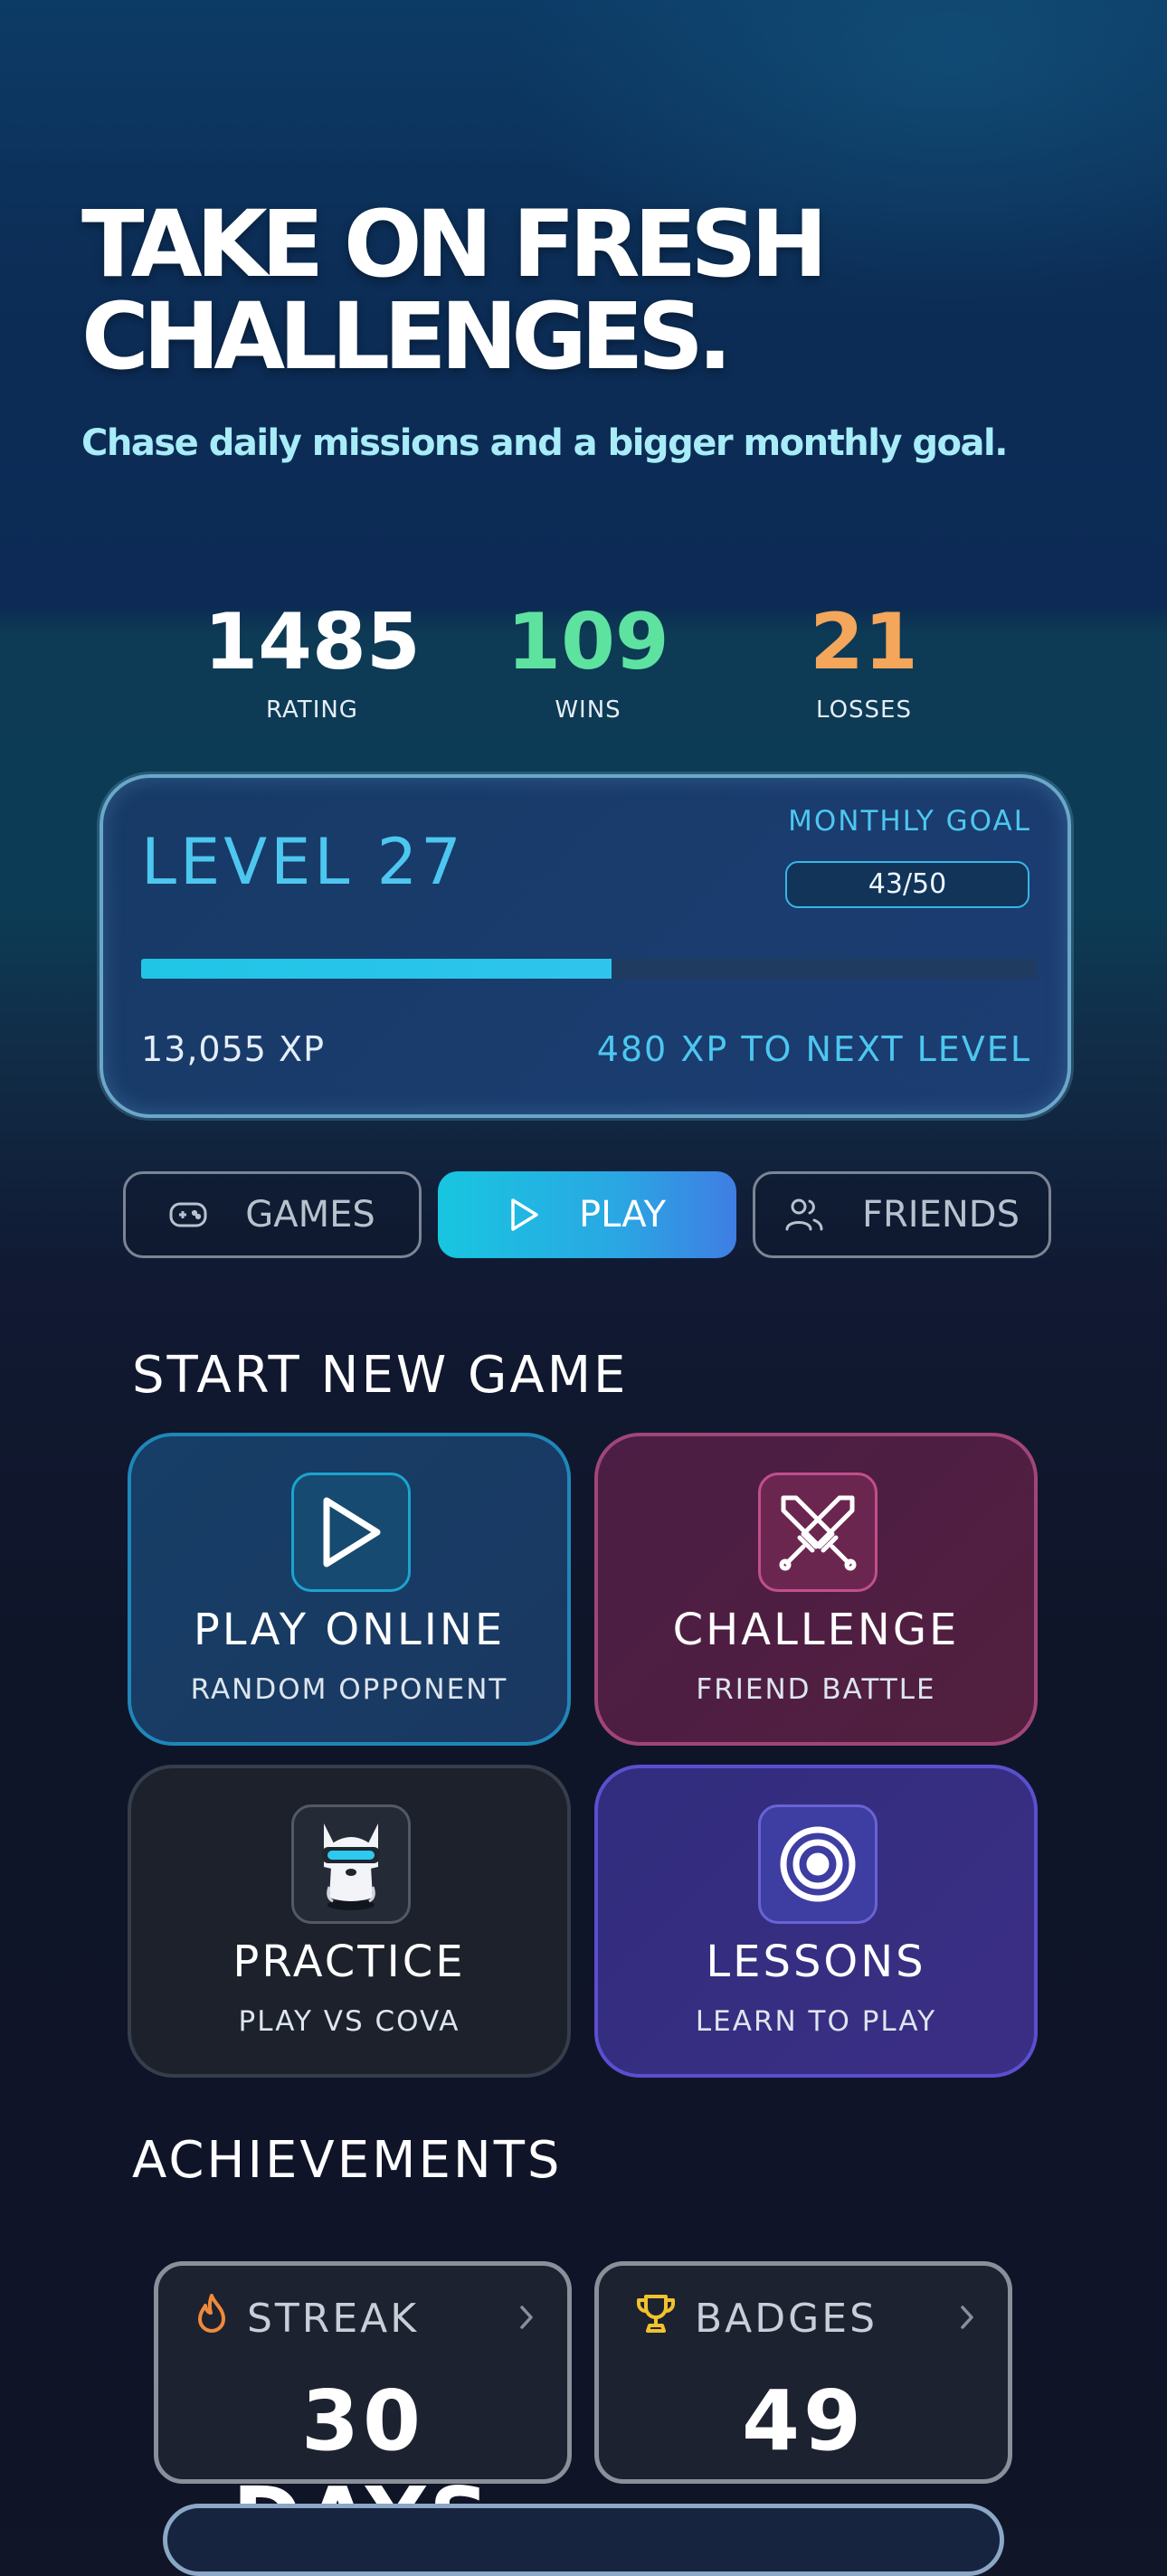 This screenshot has width=1167, height=2576. I want to click on streak-label: STREAK, so click(333, 2319).